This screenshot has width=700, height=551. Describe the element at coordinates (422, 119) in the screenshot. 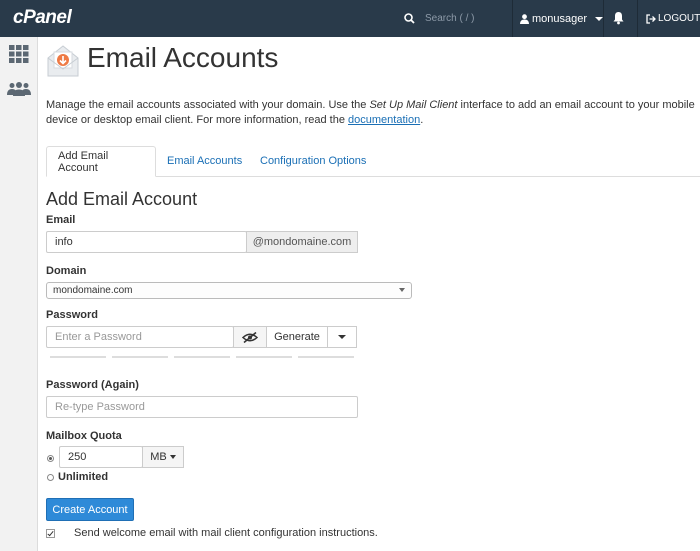

I see `intro-text: .` at that location.